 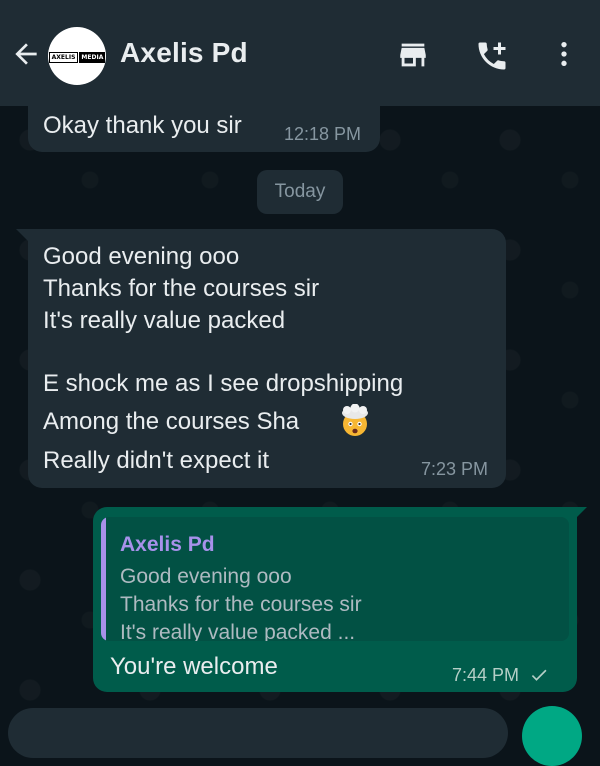 What do you see at coordinates (300, 53) in the screenshot?
I see `chat-header: AXELIS MEDIA Axelis Pd` at bounding box center [300, 53].